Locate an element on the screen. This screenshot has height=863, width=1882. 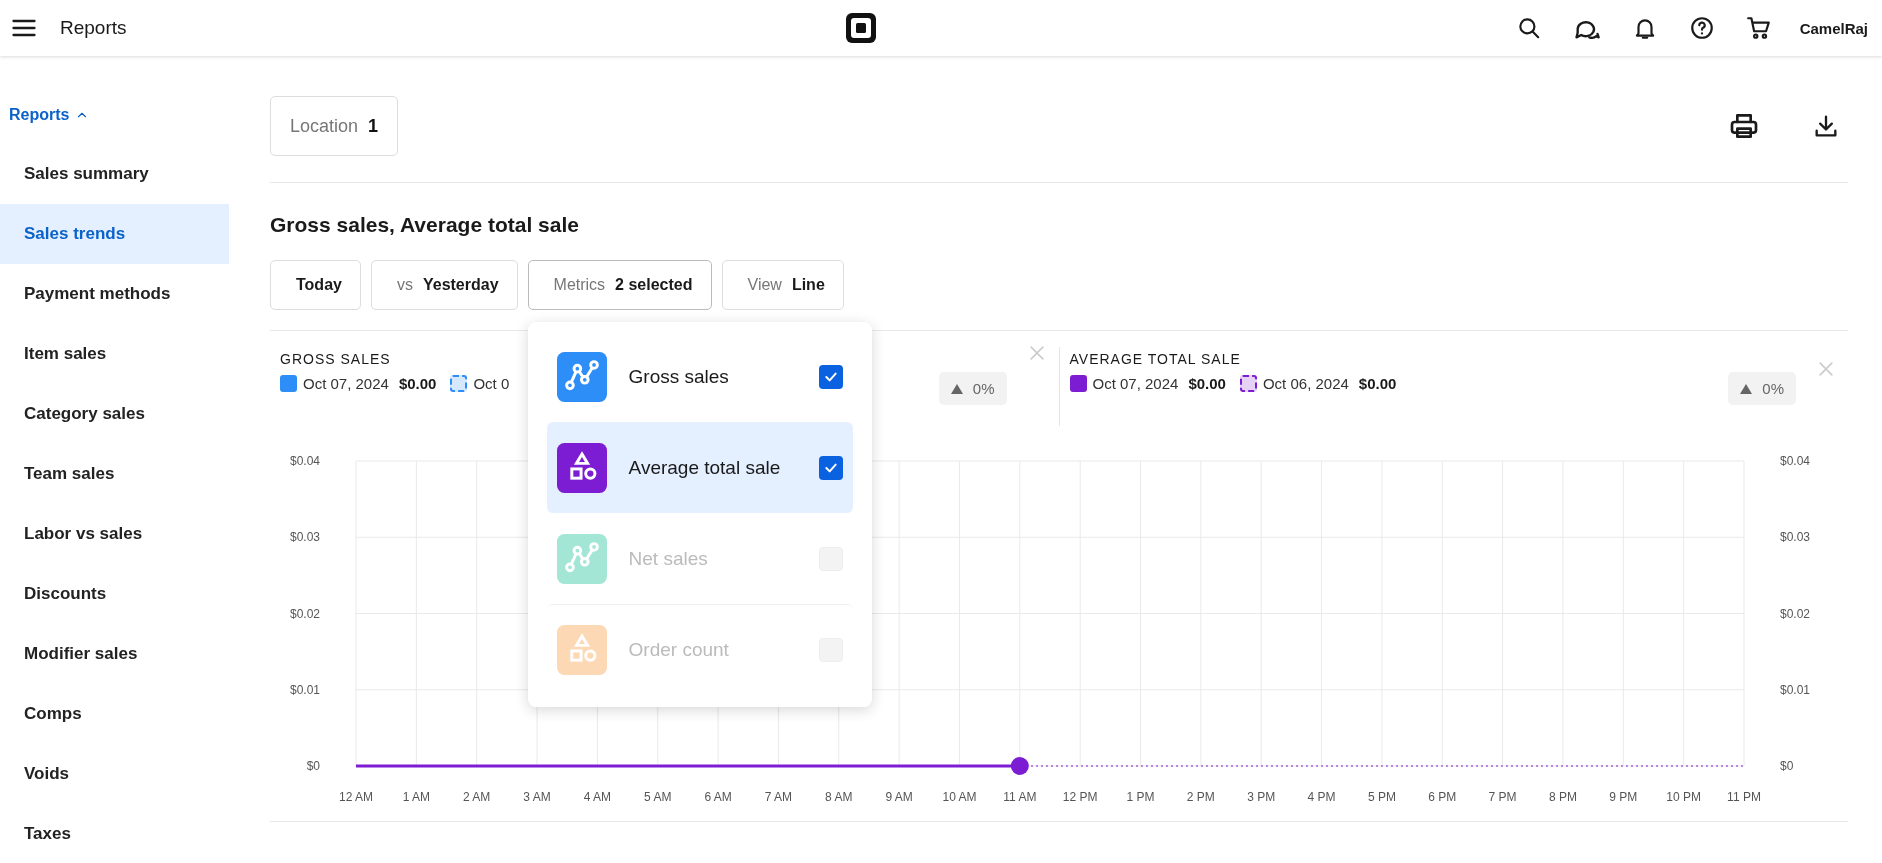
x-axis-label: 5 PM is located at coordinates (1381, 797).